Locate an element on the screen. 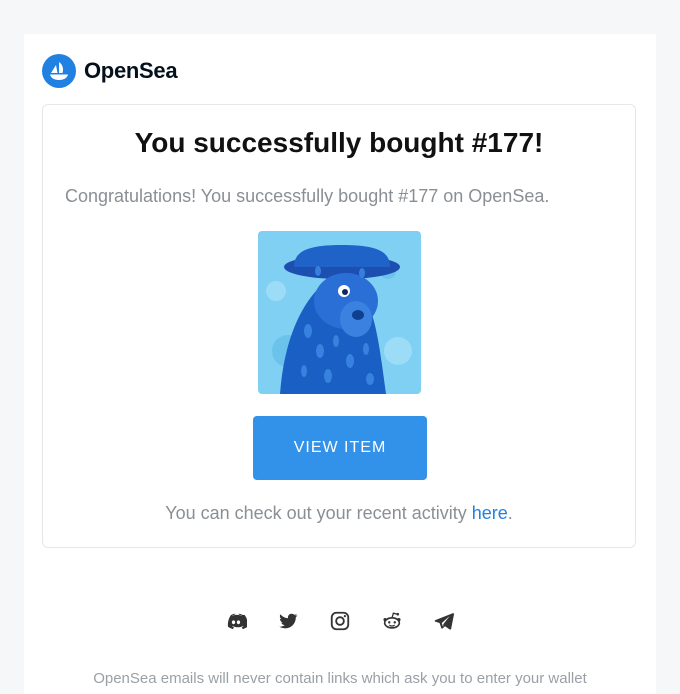  twitter-icon is located at coordinates (288, 621).